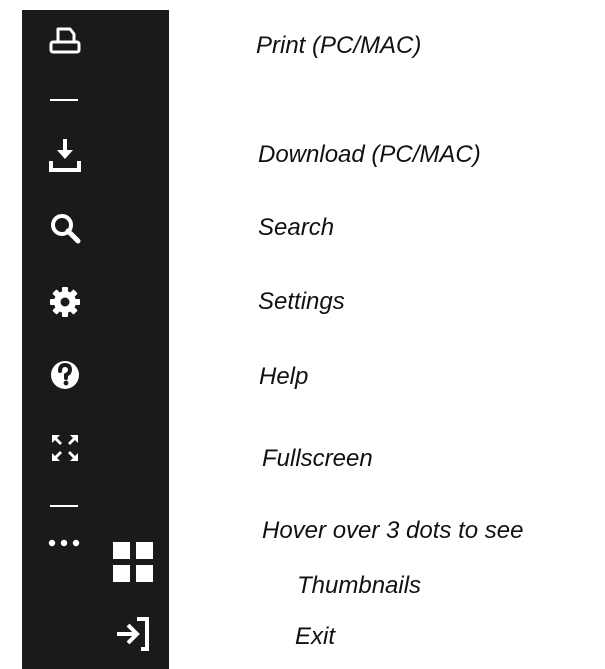 The width and height of the screenshot is (605, 669). I want to click on label-thumbnails: Thumbnails, so click(359, 585).